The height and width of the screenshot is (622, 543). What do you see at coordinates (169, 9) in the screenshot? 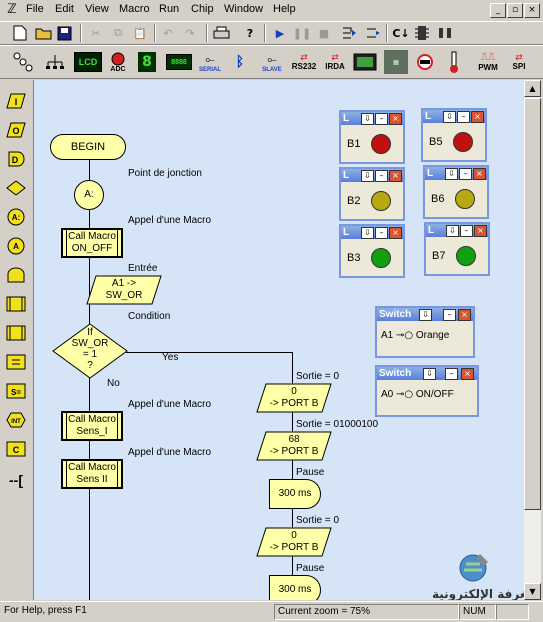
I see `menu-run: Run` at bounding box center [169, 9].